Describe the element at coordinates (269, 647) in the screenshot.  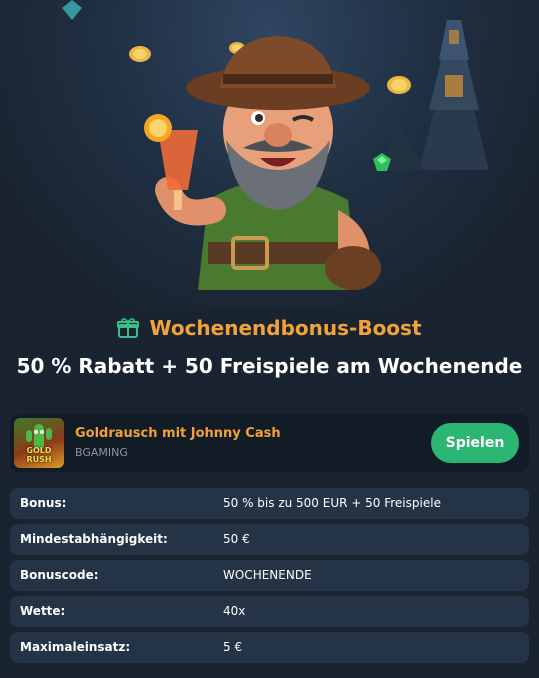
I see `detail-row-max-bet: Maximaleinsatz: 5 €` at that location.